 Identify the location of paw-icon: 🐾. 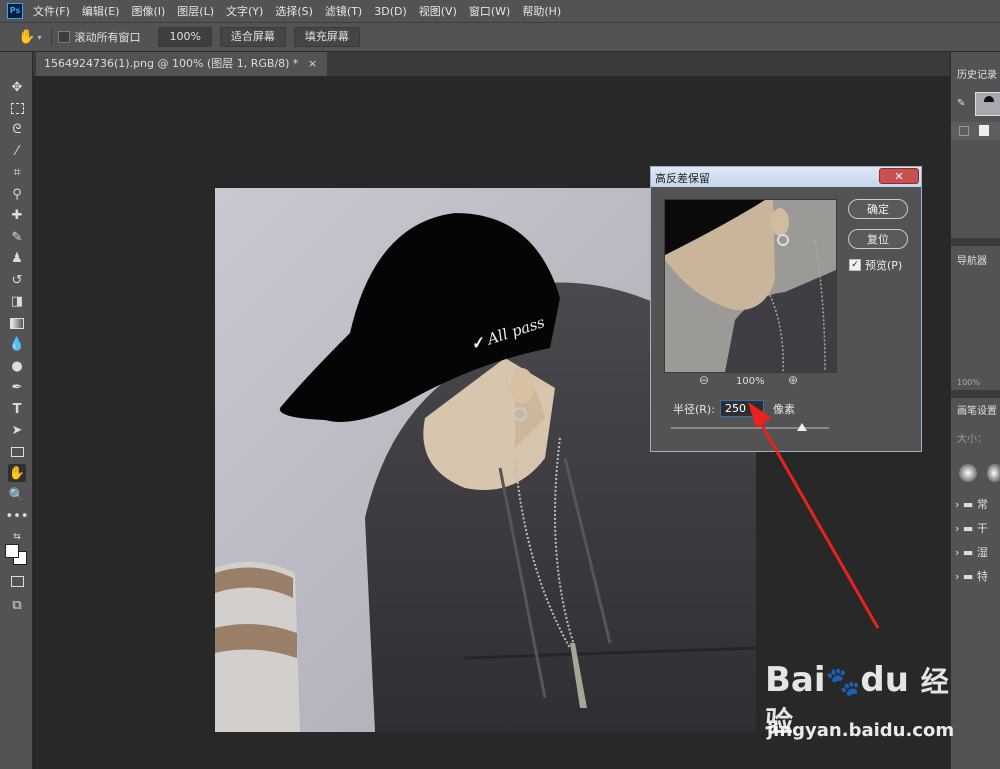
(843, 681).